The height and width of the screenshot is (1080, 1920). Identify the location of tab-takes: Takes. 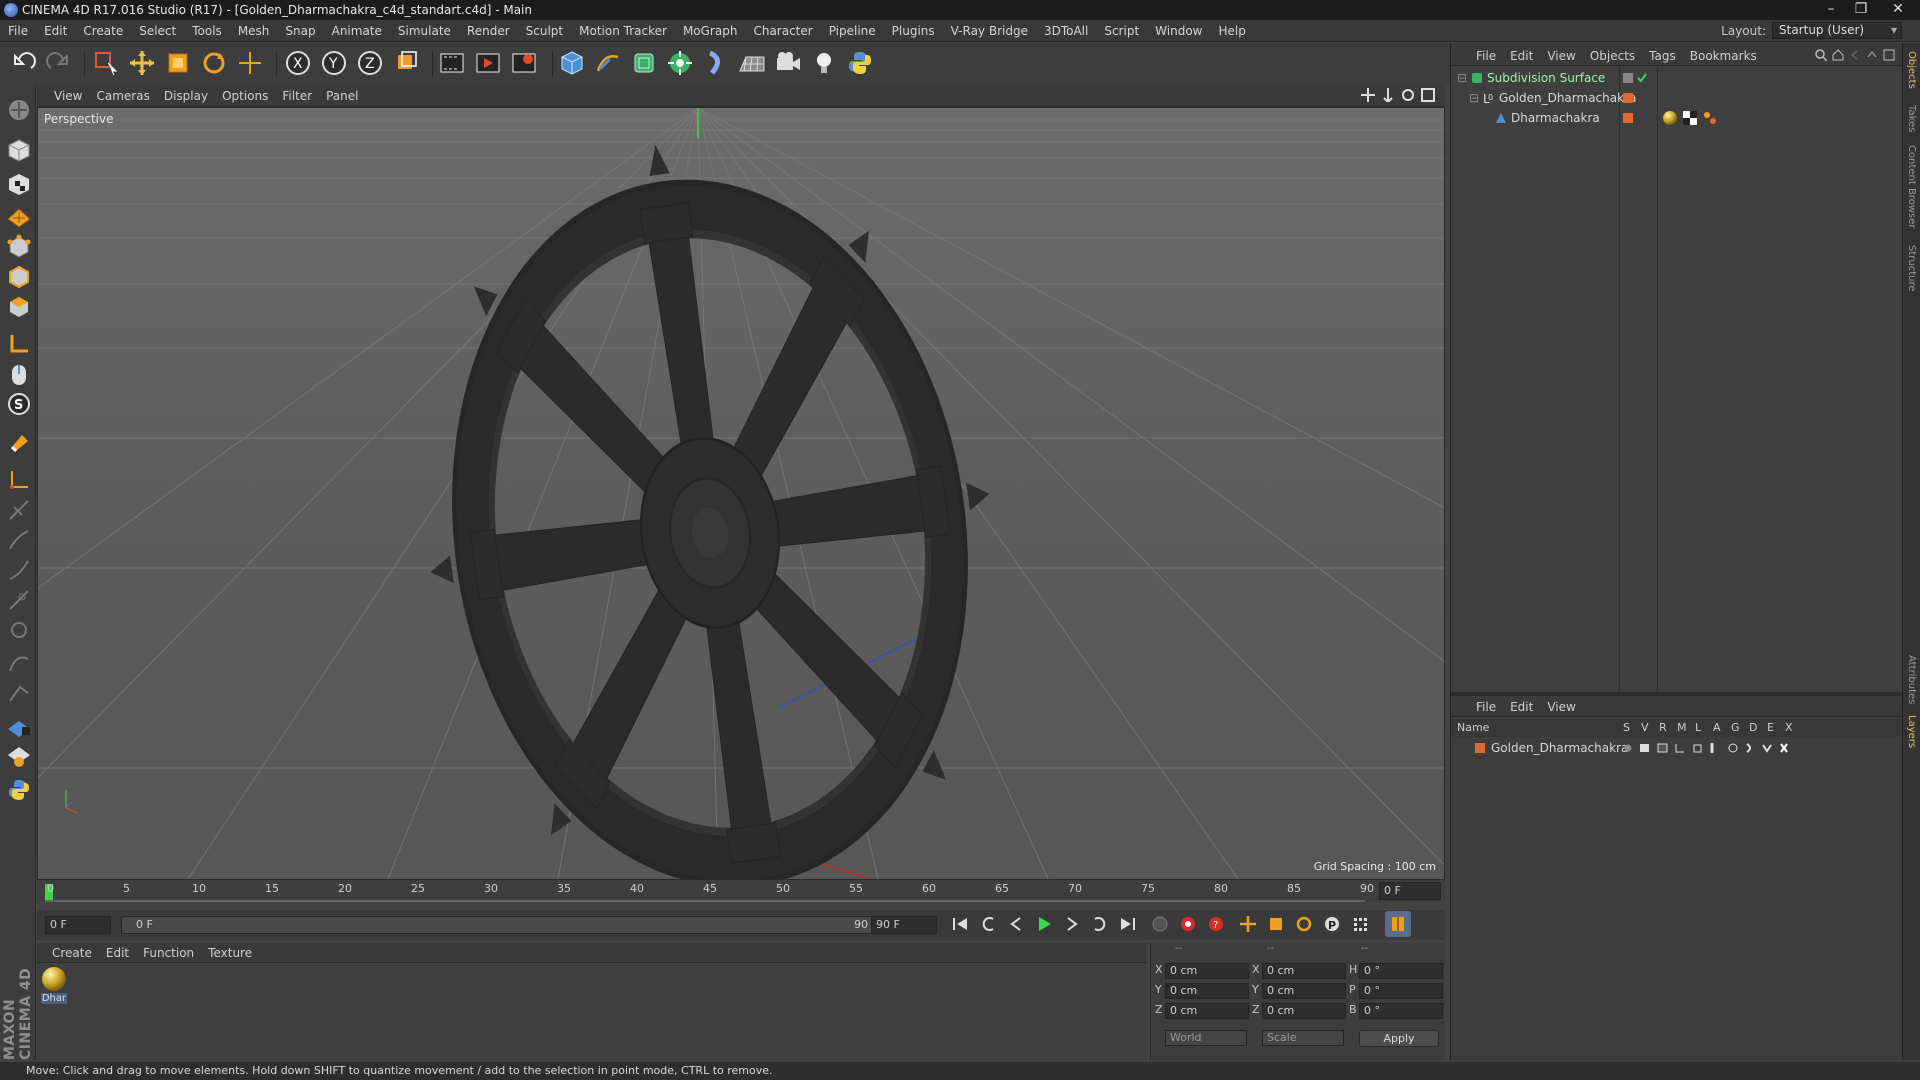
(1911, 118).